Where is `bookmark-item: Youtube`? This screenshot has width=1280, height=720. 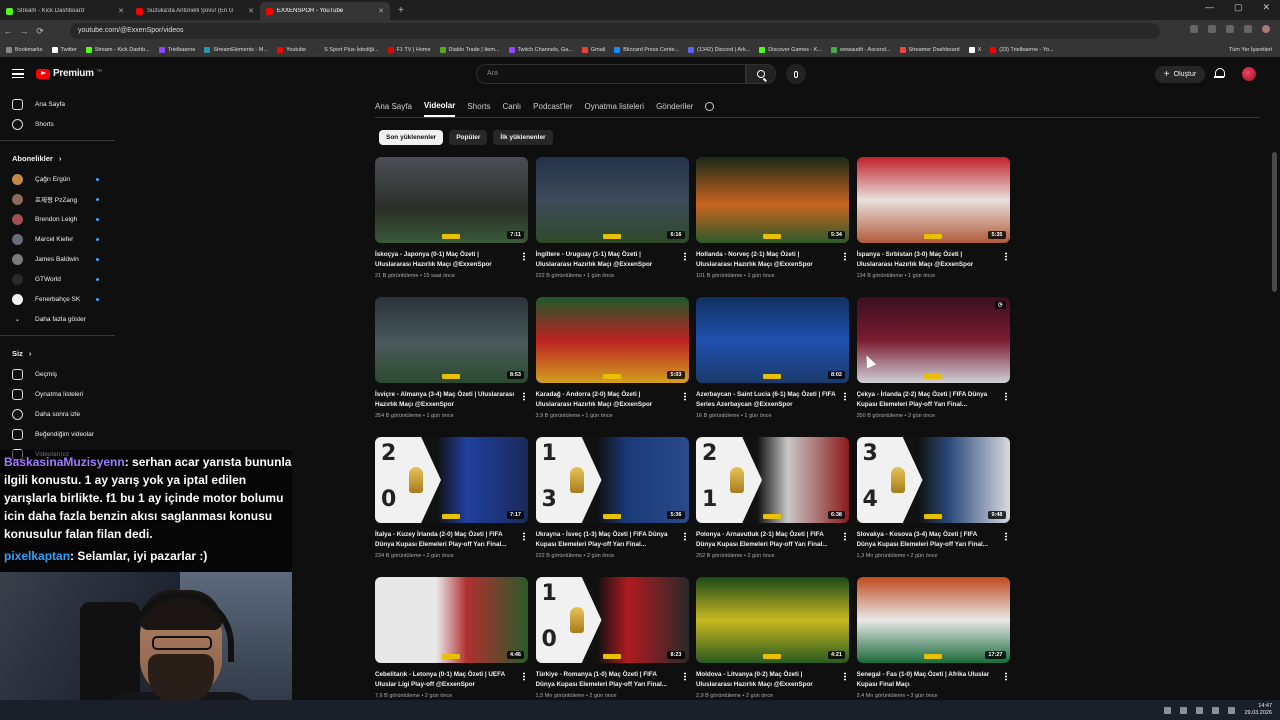 bookmark-item: Youtube is located at coordinates (291, 49).